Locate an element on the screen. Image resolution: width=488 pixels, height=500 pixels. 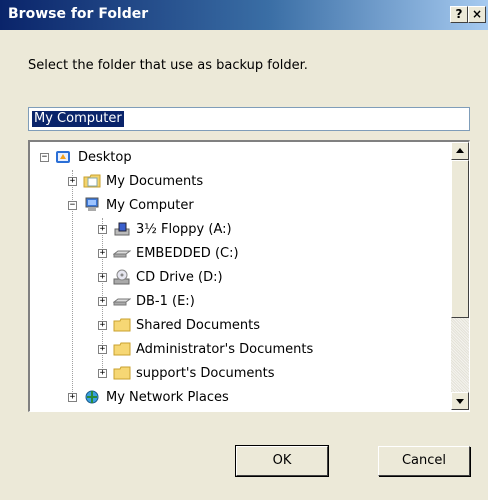
tree-item-support-documents: + support's Documents is located at coordinates (186, 373).